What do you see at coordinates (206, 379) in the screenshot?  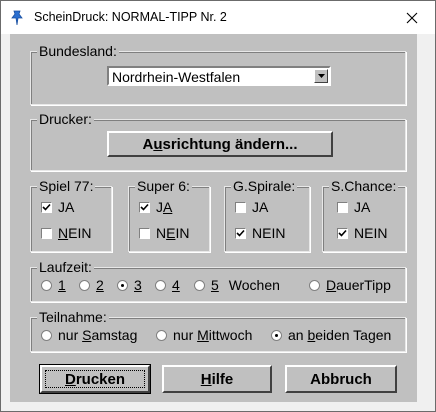 I see `help-accel: H` at bounding box center [206, 379].